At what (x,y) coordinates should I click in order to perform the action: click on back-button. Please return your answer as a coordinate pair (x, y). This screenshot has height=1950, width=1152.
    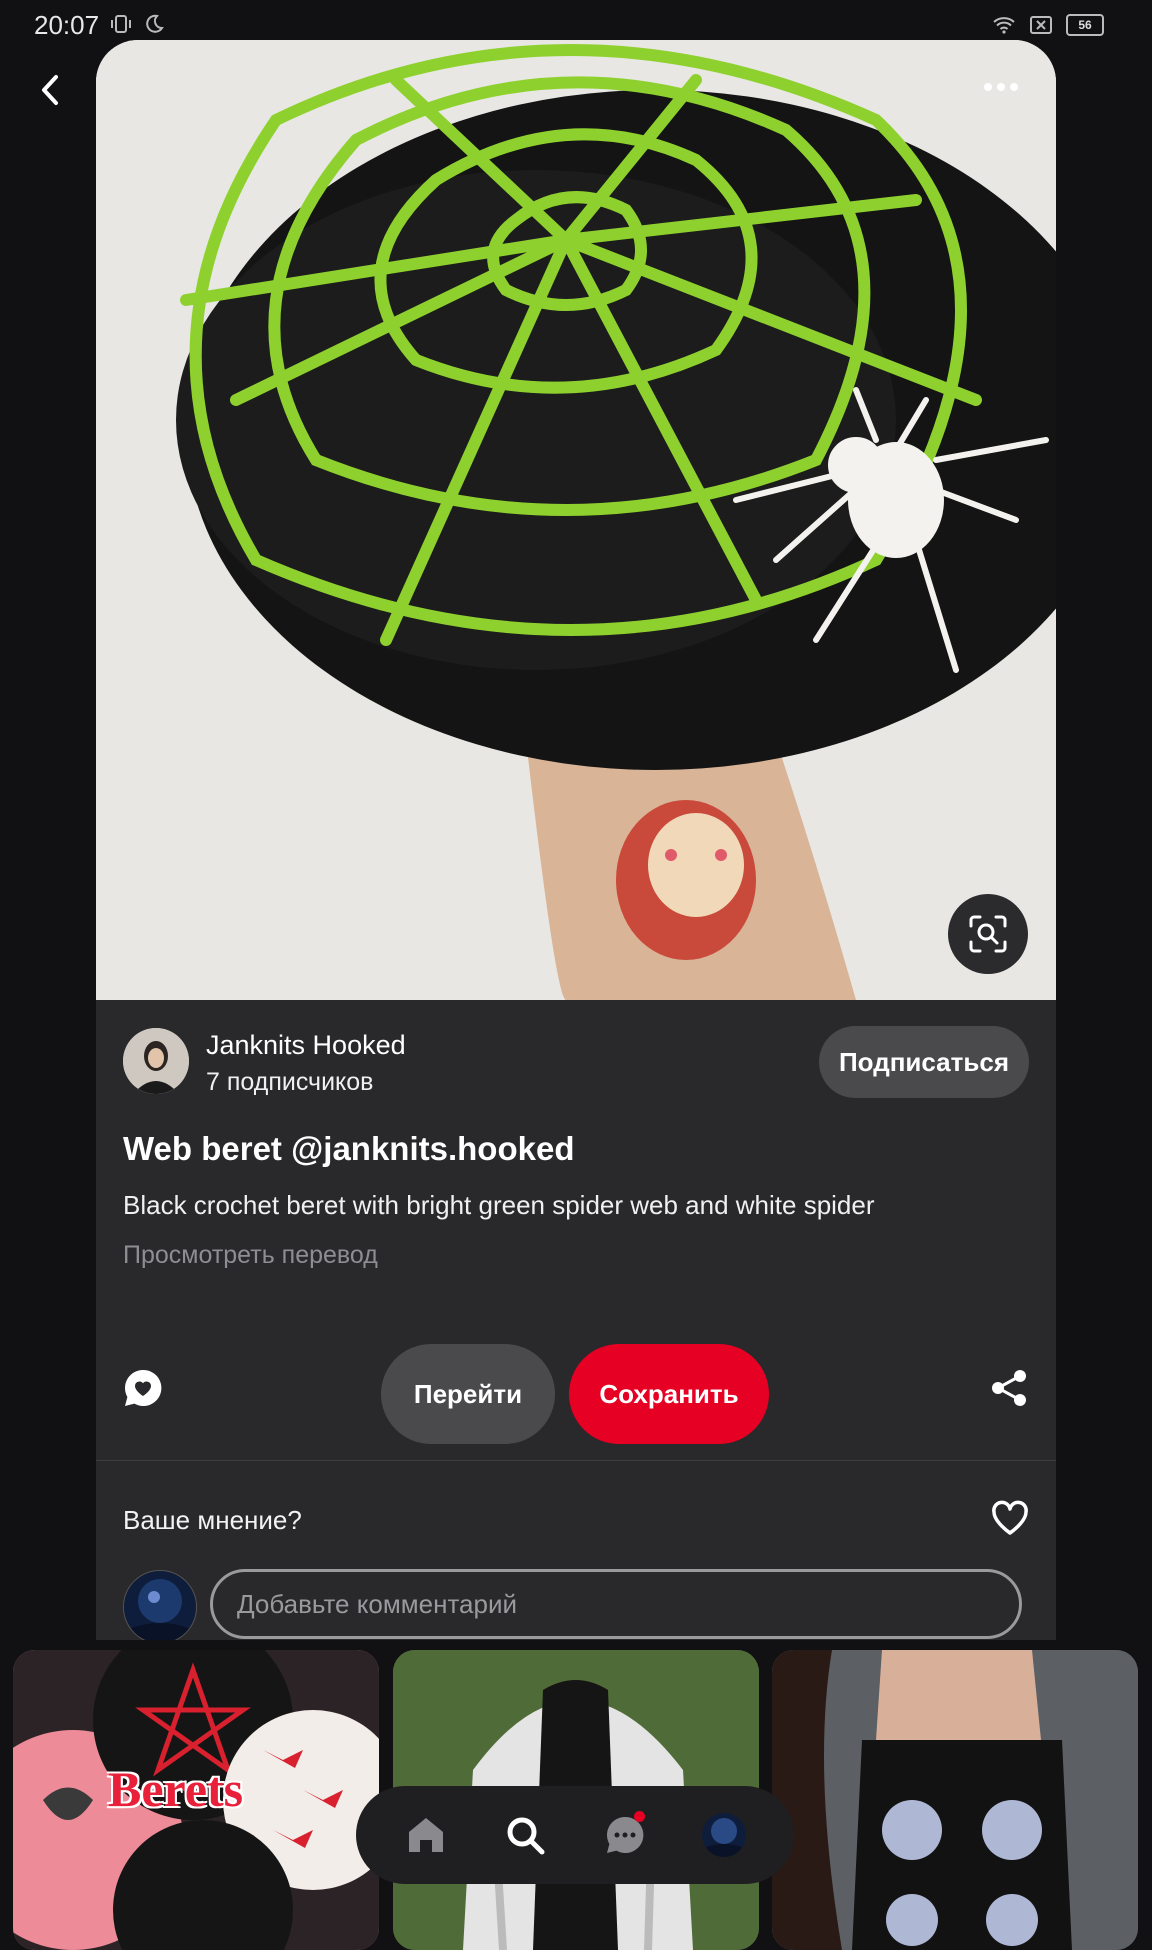
    Looking at the image, I should click on (50, 90).